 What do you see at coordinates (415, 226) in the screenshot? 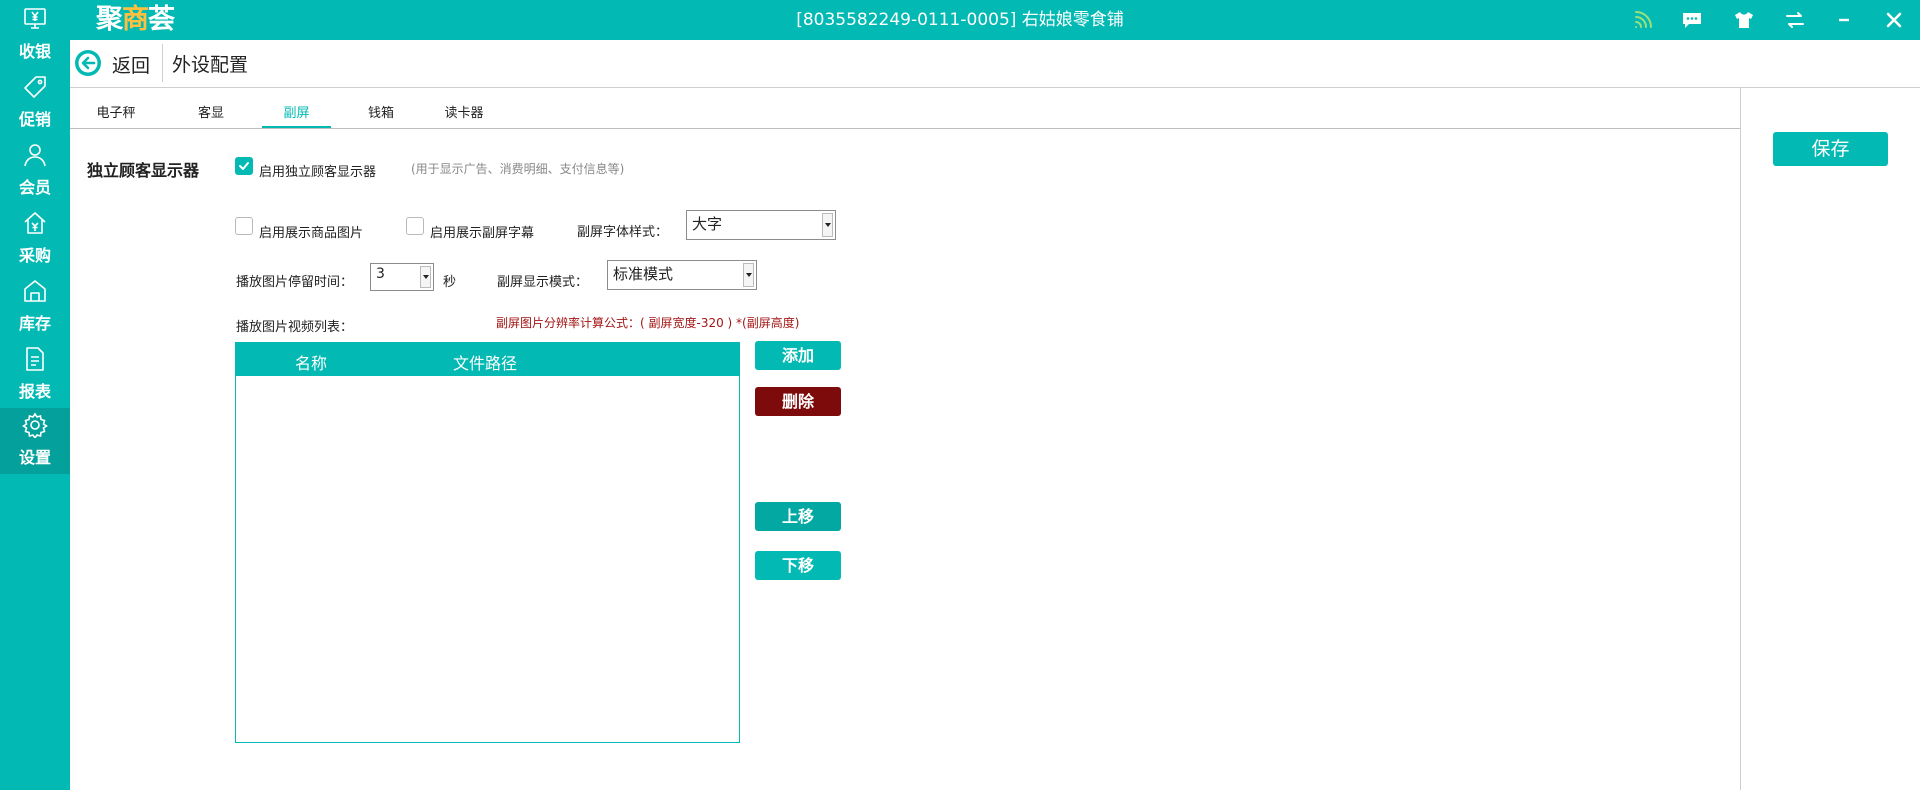
I see `show-subtitle-checkbox` at bounding box center [415, 226].